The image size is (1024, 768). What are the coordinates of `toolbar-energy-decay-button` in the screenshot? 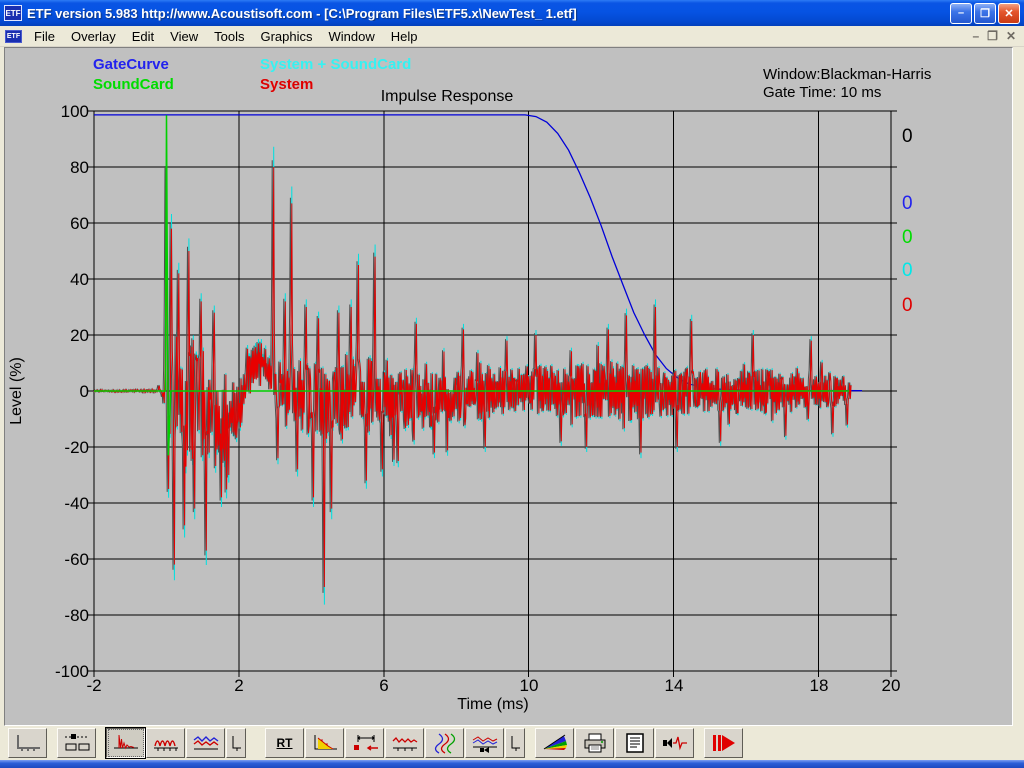 It's located at (324, 743).